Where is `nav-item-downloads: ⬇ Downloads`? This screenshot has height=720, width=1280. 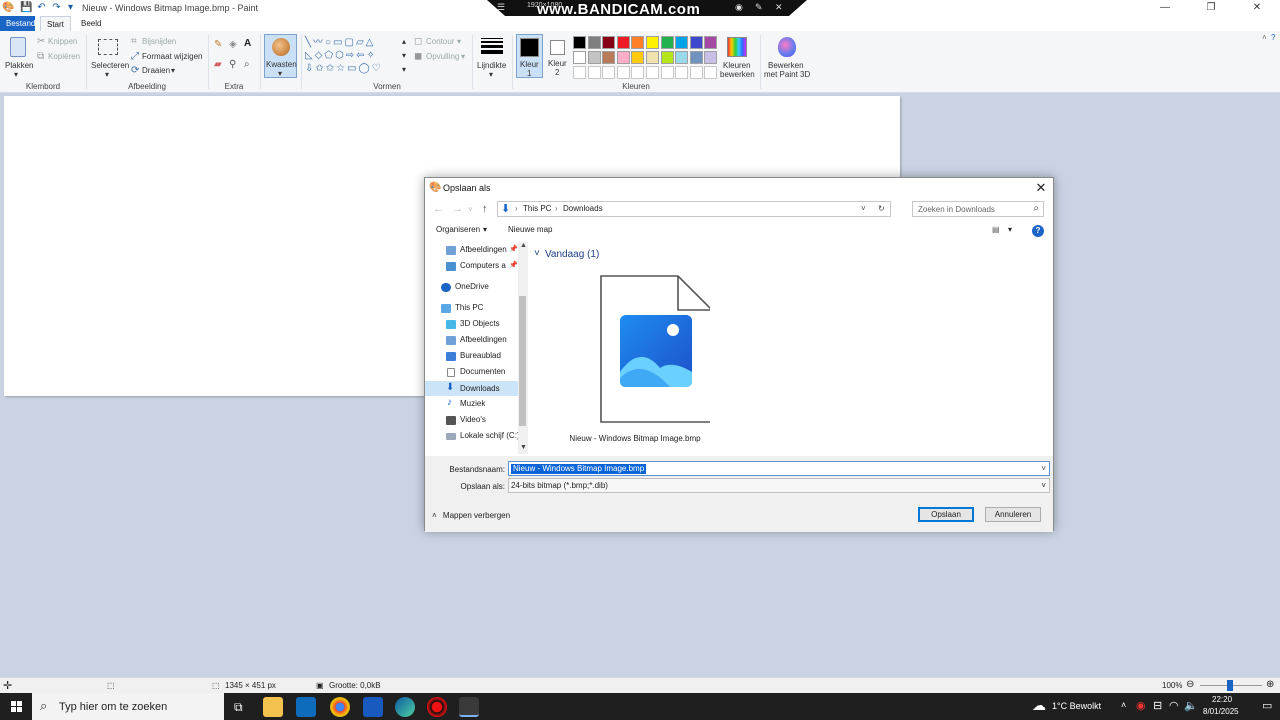
nav-item-downloads: ⬇ Downloads is located at coordinates (471, 388).